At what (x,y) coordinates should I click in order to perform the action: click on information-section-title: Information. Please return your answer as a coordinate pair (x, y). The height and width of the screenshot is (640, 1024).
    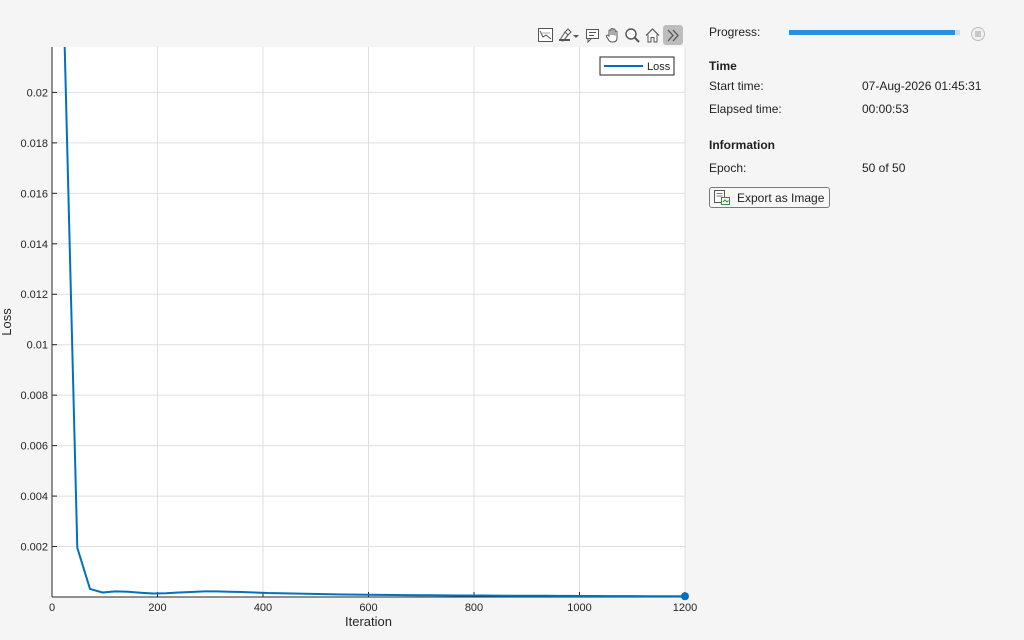
    Looking at the image, I should click on (742, 145).